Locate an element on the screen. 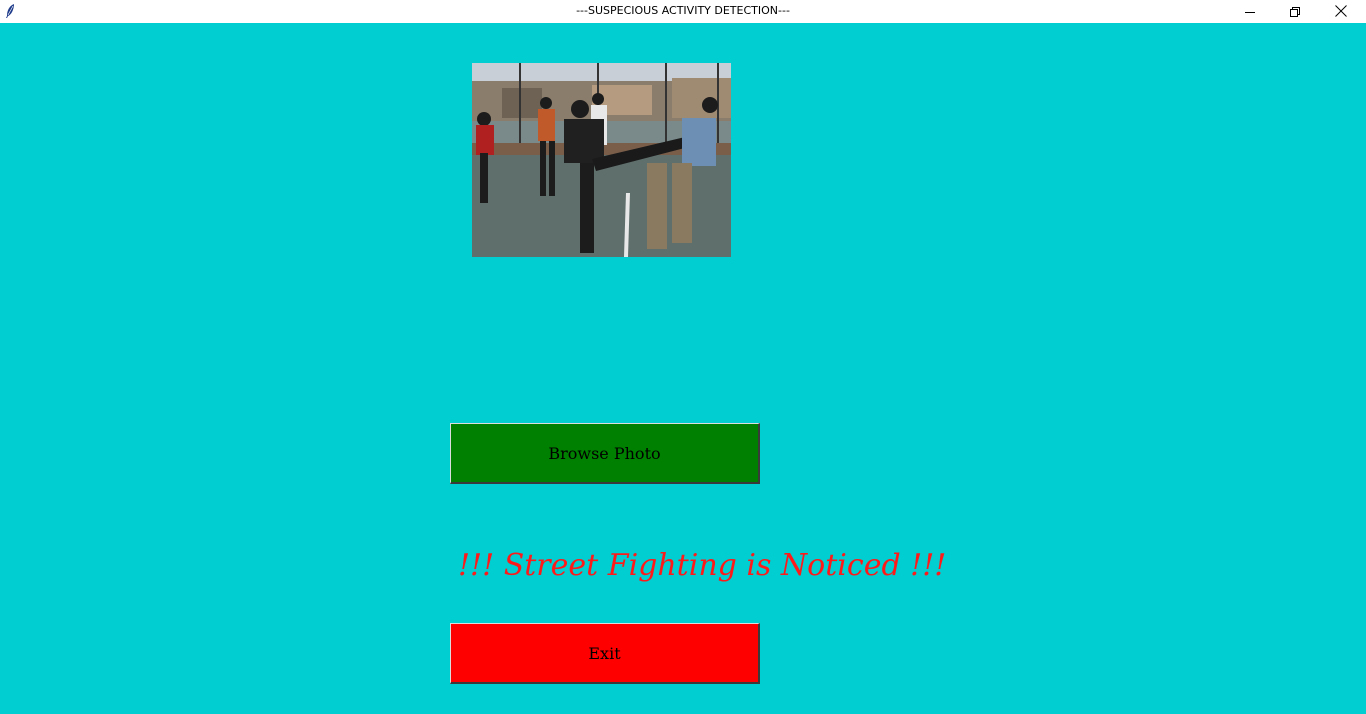  title-bar: ---SUSPECIOUS ACTIVITY DETECTION--- is located at coordinates (683, 11).